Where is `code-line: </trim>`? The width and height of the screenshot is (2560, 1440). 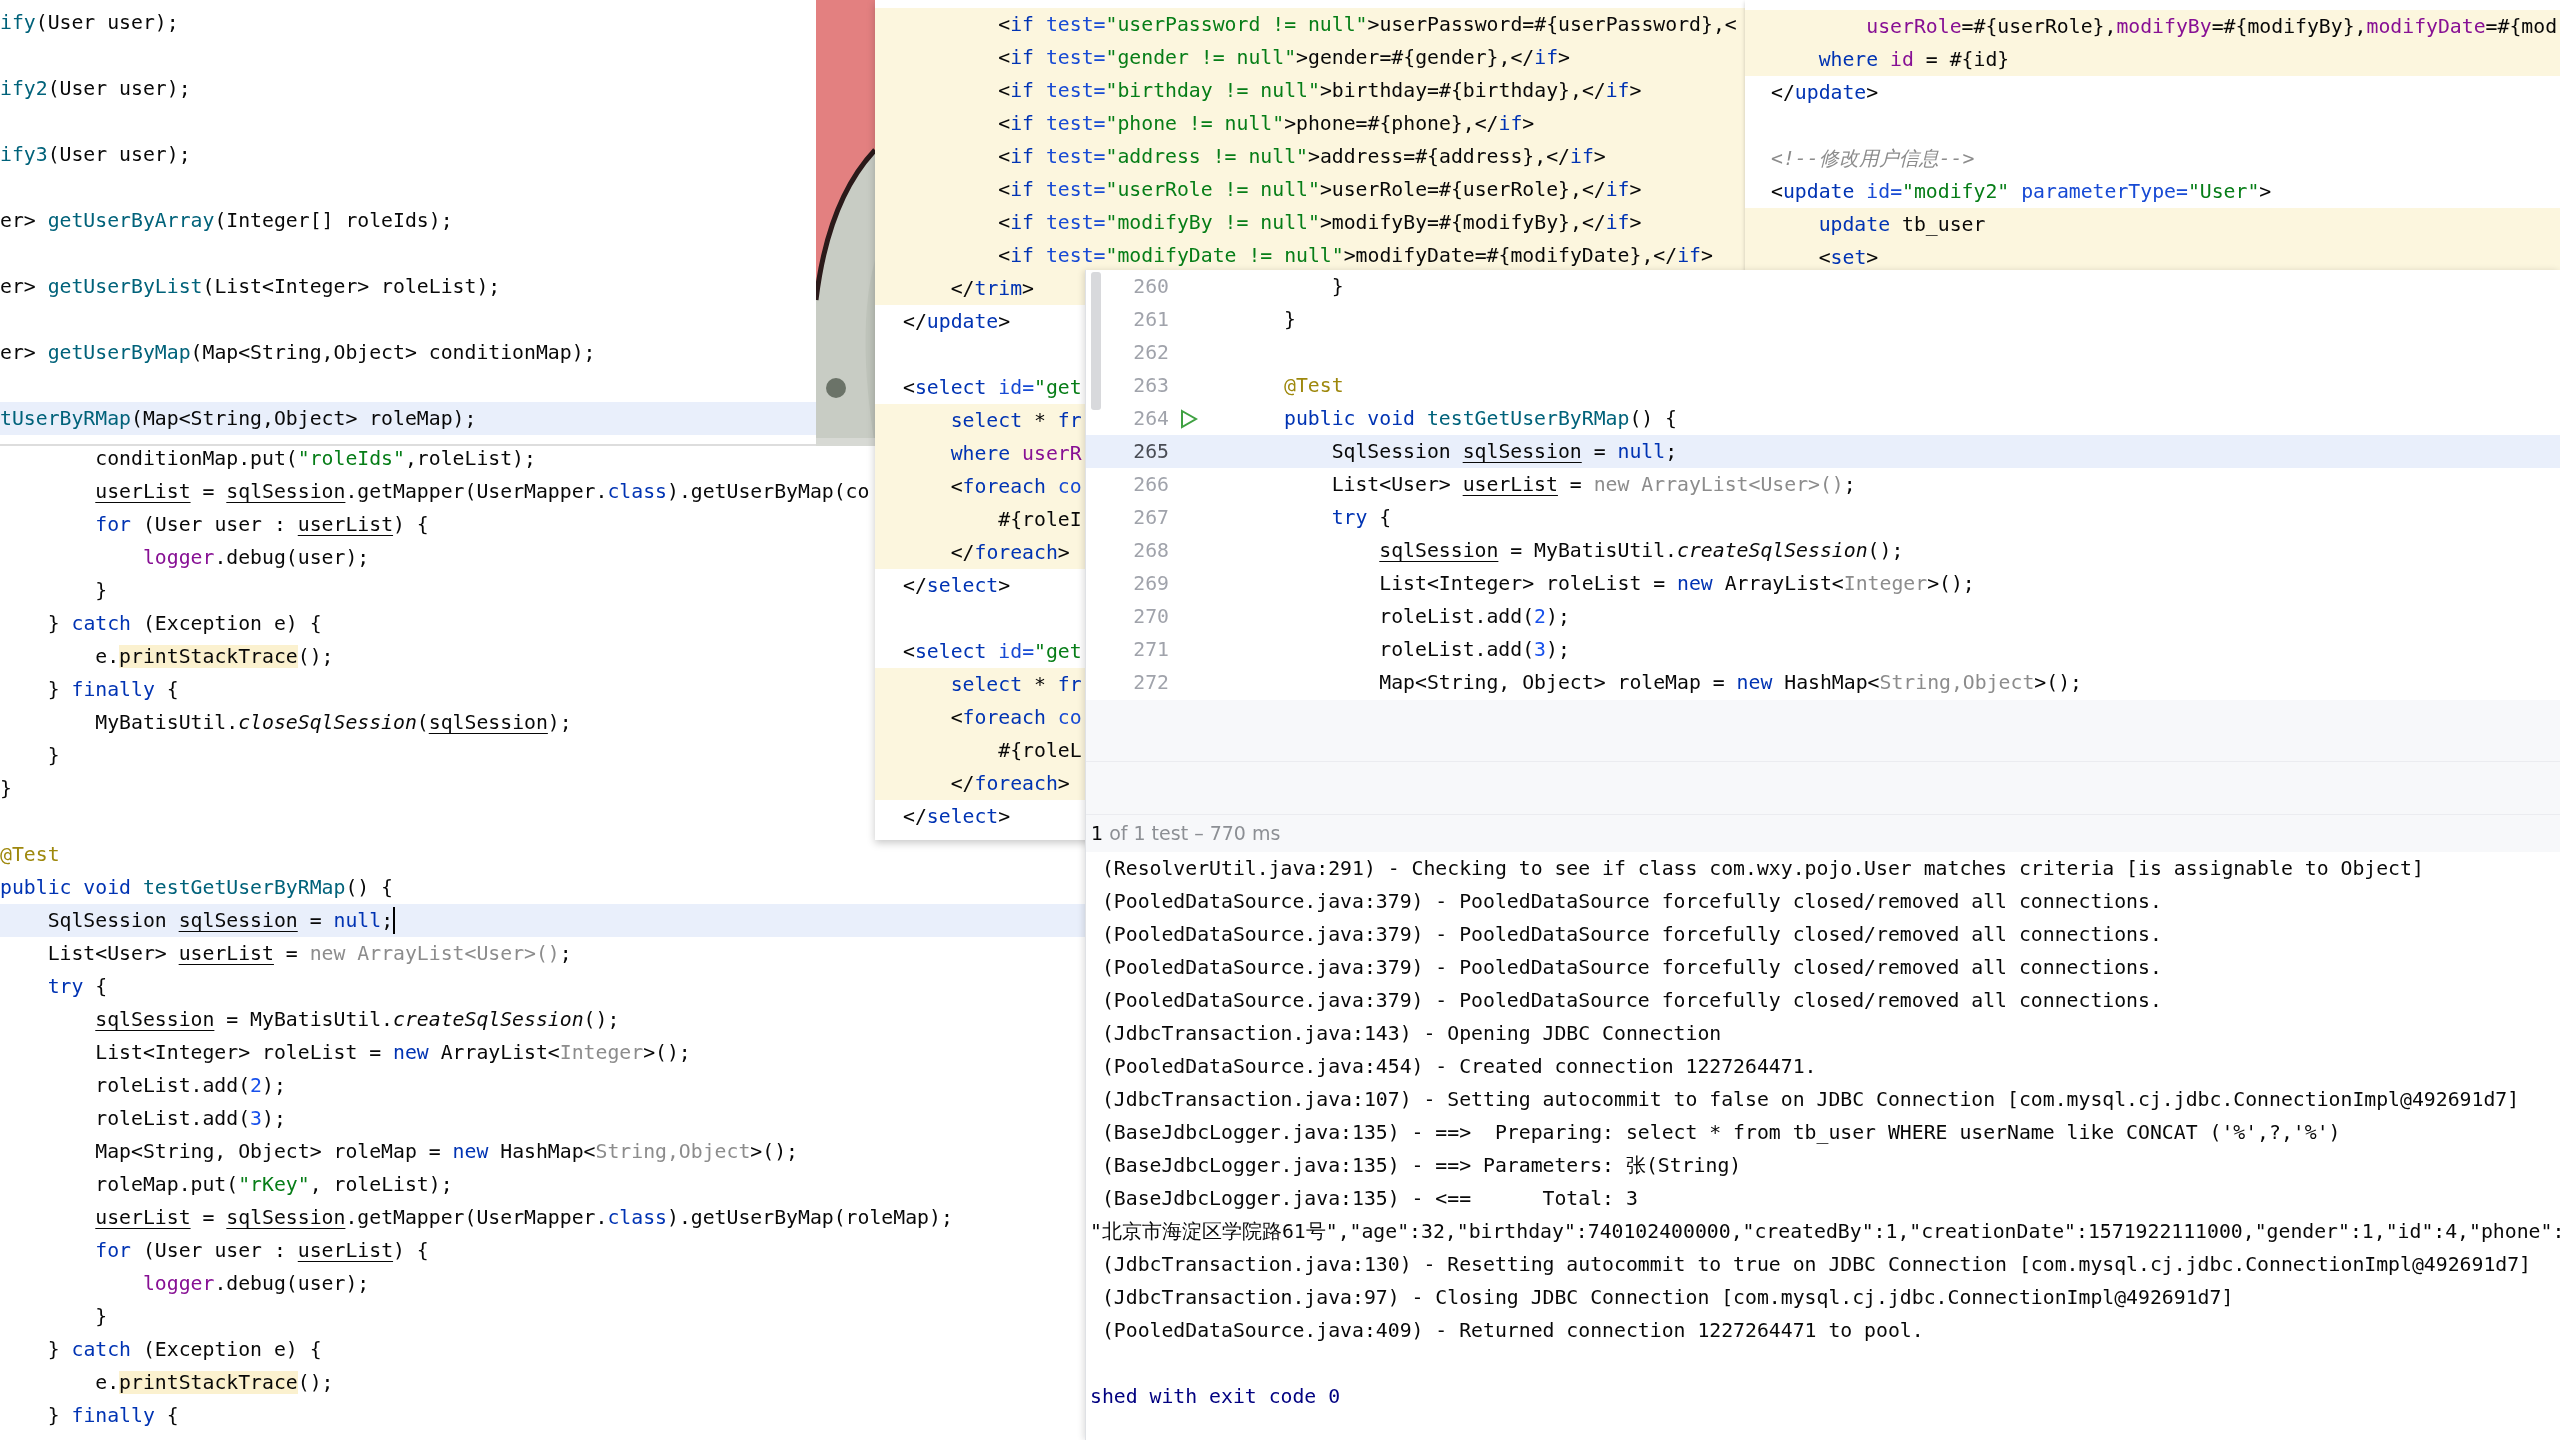
code-line: </trim> is located at coordinates (992, 289).